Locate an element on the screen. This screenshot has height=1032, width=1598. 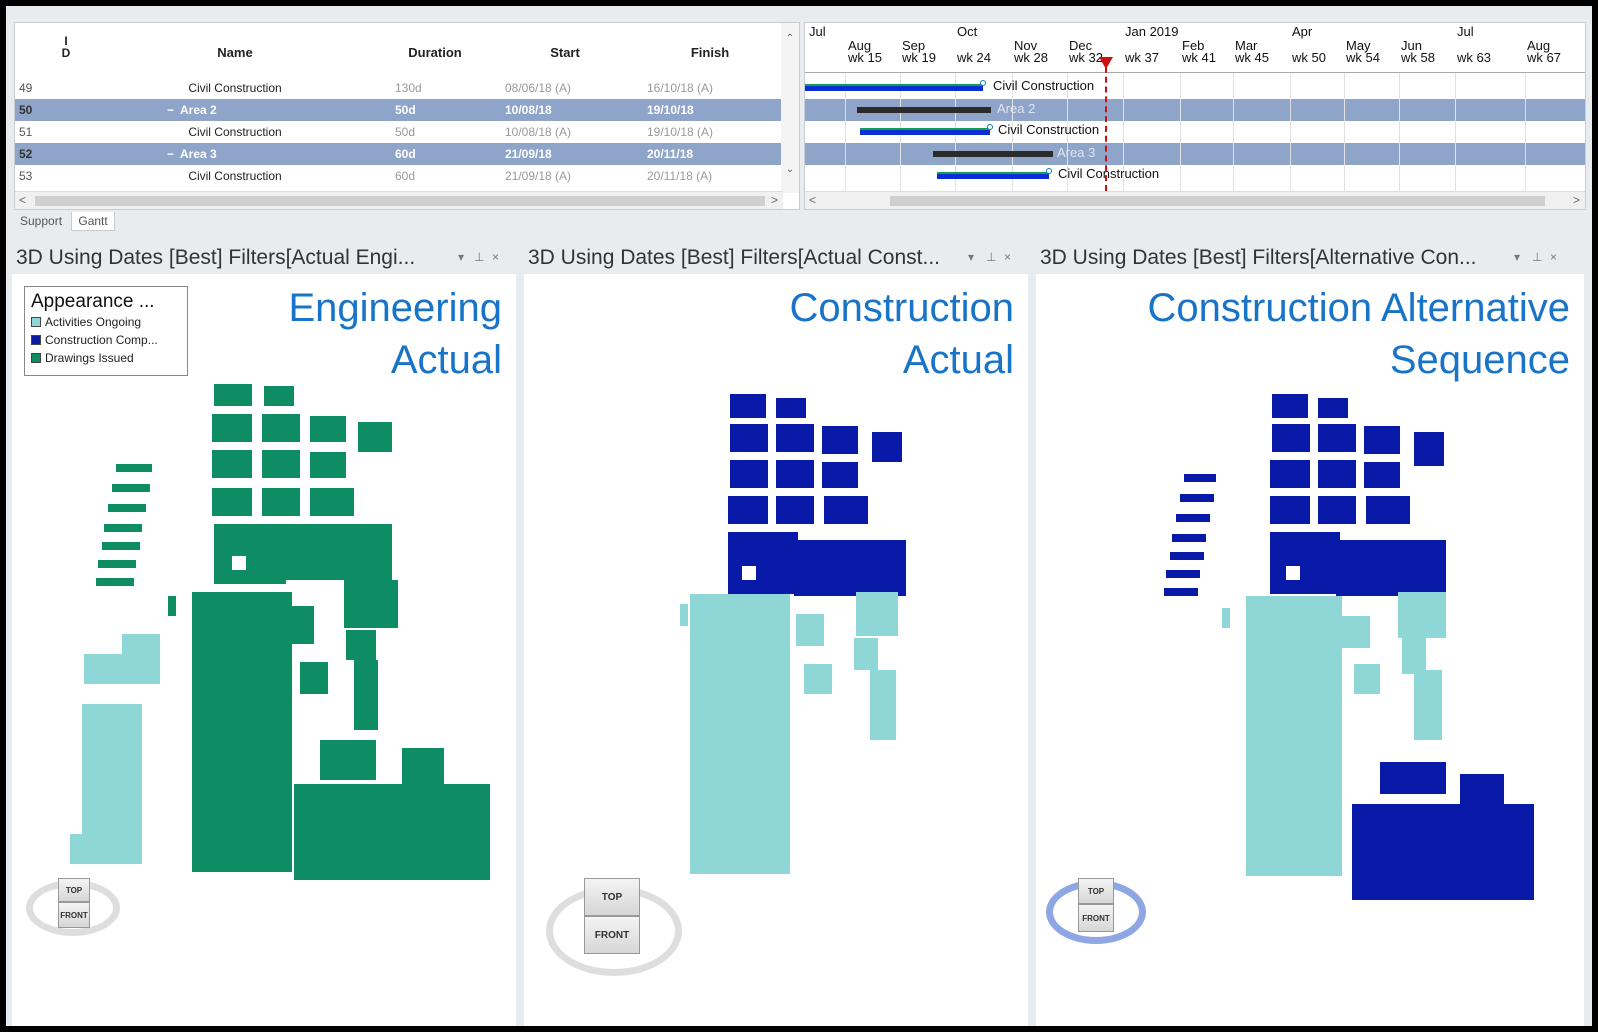
row-start: 08/06/18 (A) is located at coordinates (538, 88).